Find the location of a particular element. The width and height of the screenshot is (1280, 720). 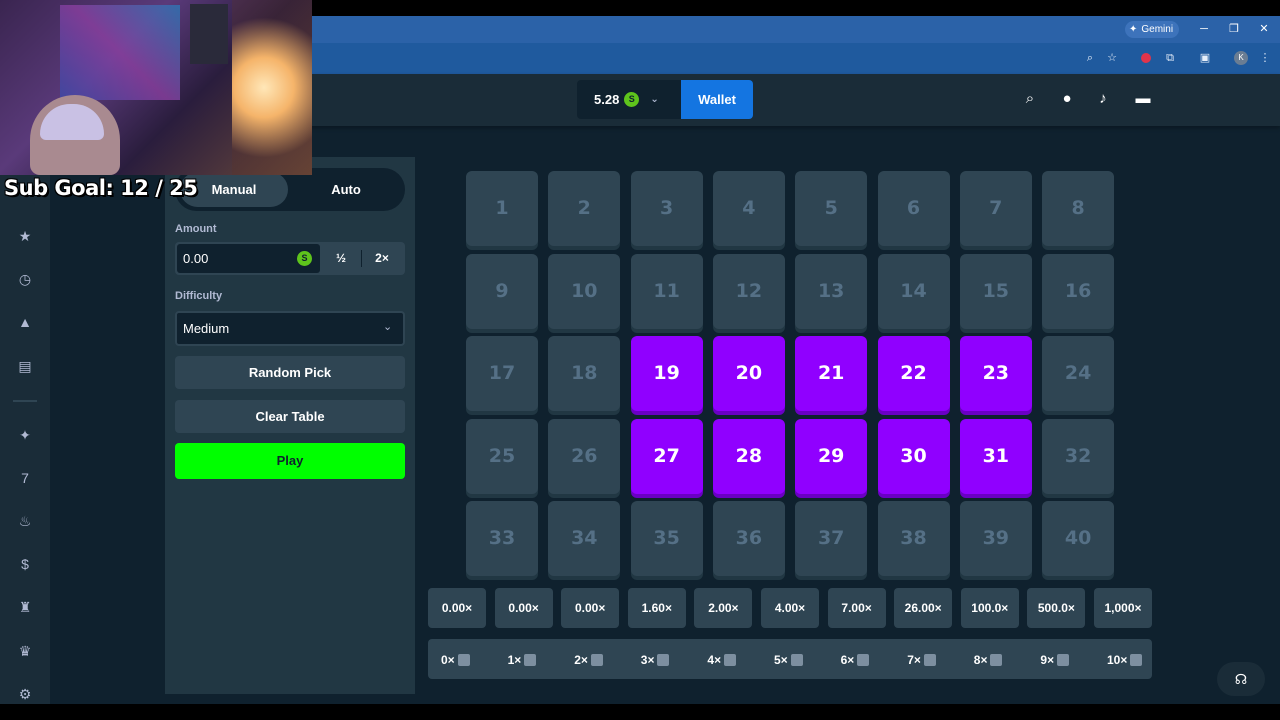

tile-11: 11 is located at coordinates (666, 291).